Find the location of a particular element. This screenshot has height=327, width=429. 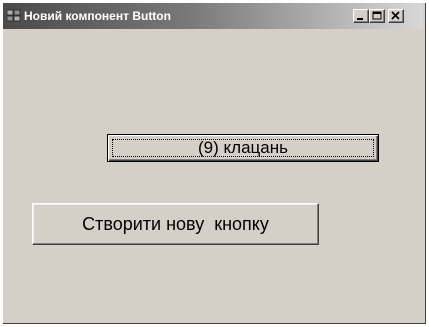

click-counter-label: (9) клацань is located at coordinates (243, 147).